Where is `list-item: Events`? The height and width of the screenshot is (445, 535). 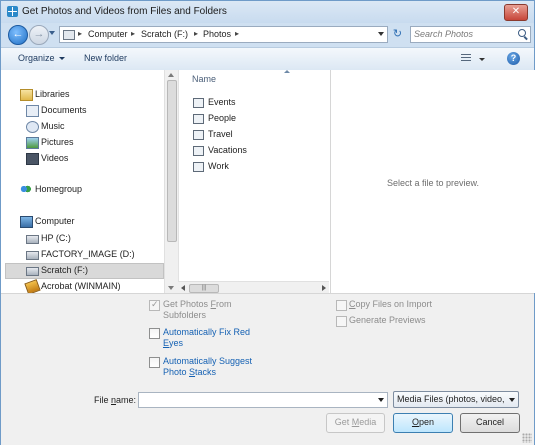
list-item: Events is located at coordinates (253, 103).